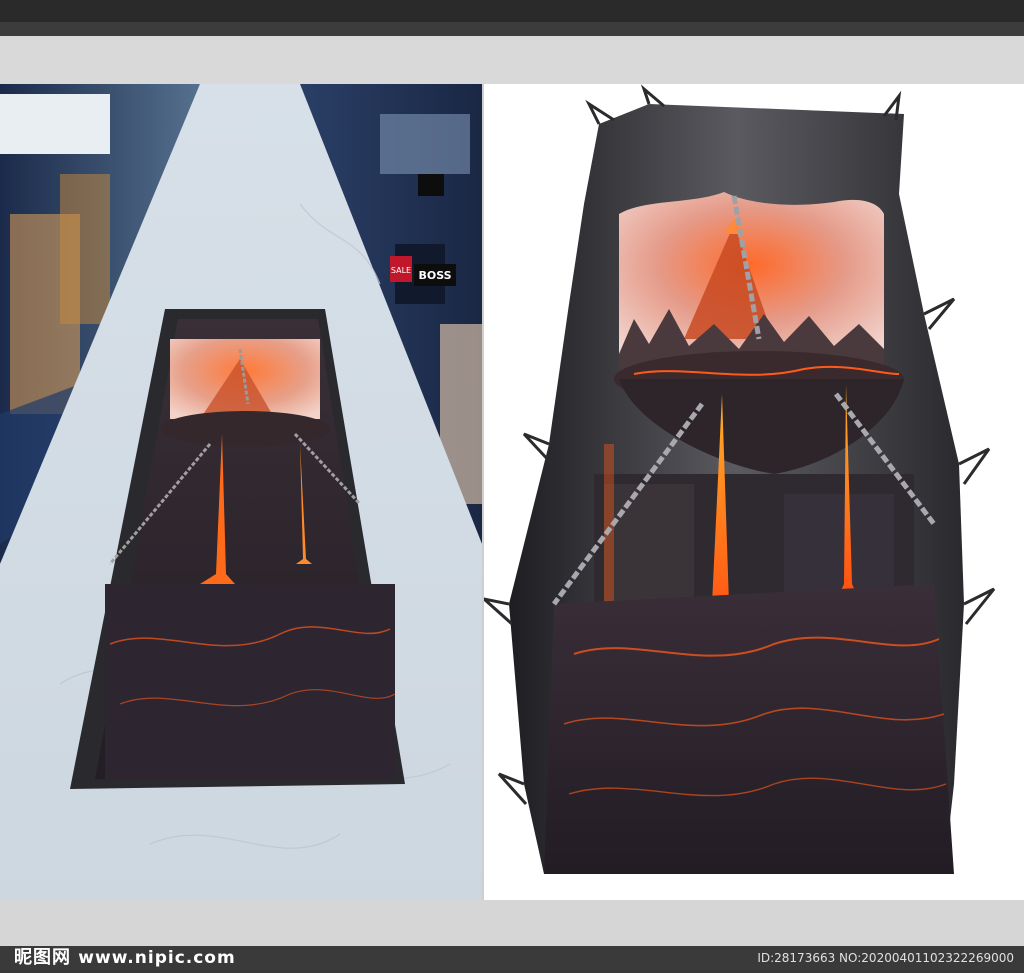 The width and height of the screenshot is (1024, 973). What do you see at coordinates (885, 958) in the screenshot?
I see `image-id: ID:28173663 NO:20200401102322269000` at bounding box center [885, 958].